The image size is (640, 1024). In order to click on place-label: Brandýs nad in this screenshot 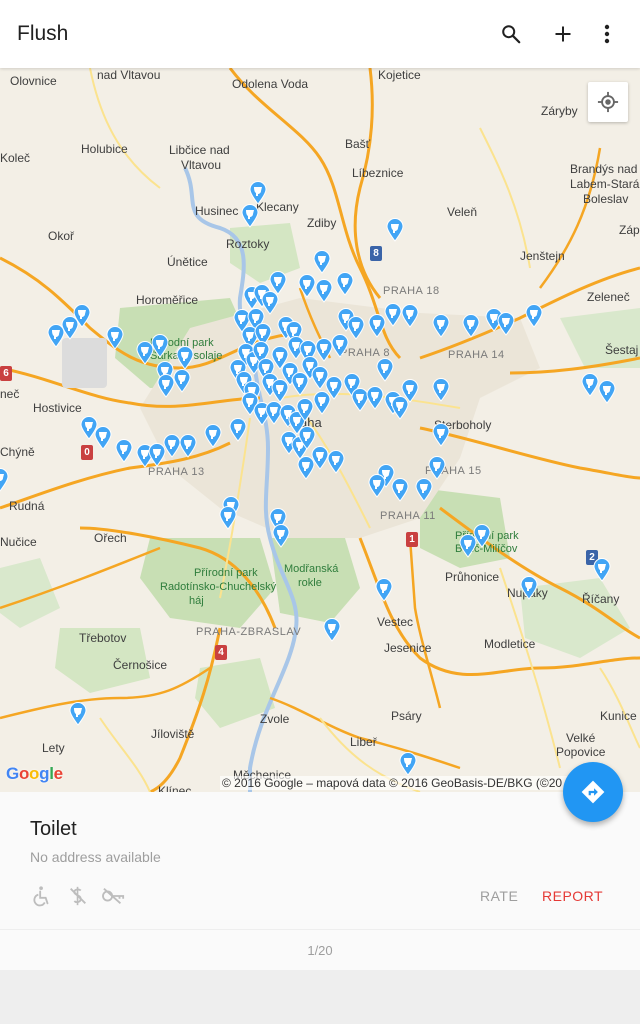, I will do `click(604, 169)`.